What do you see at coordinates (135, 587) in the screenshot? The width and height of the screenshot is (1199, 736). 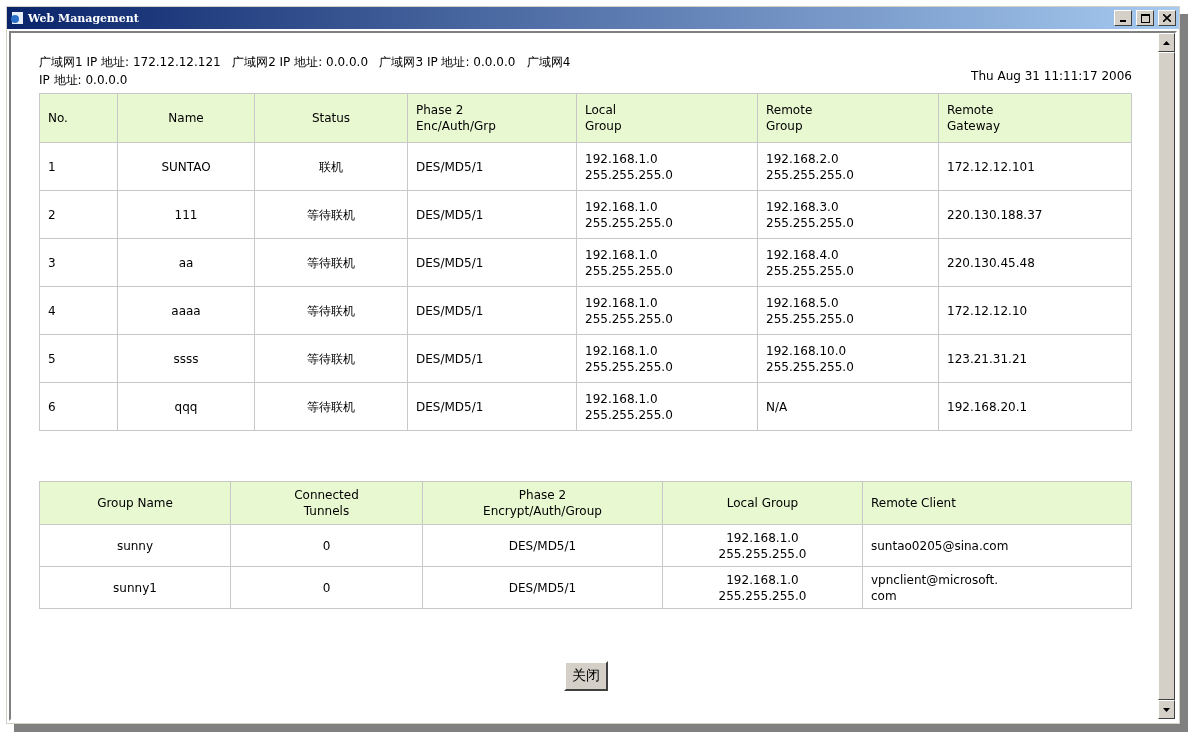 I see `table-cell: sunny1` at bounding box center [135, 587].